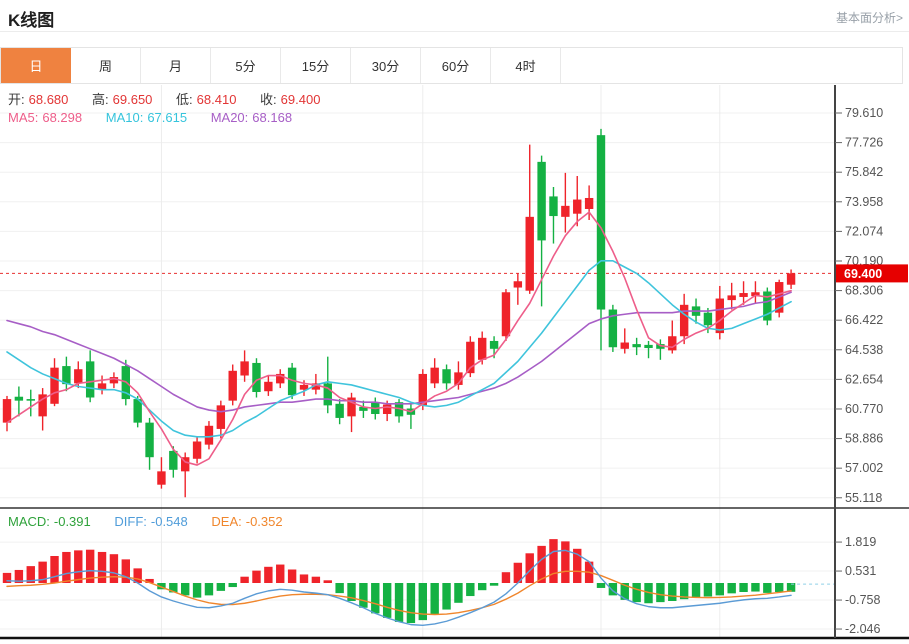  I want to click on header: K线图 基本面分析>, so click(454, 16).